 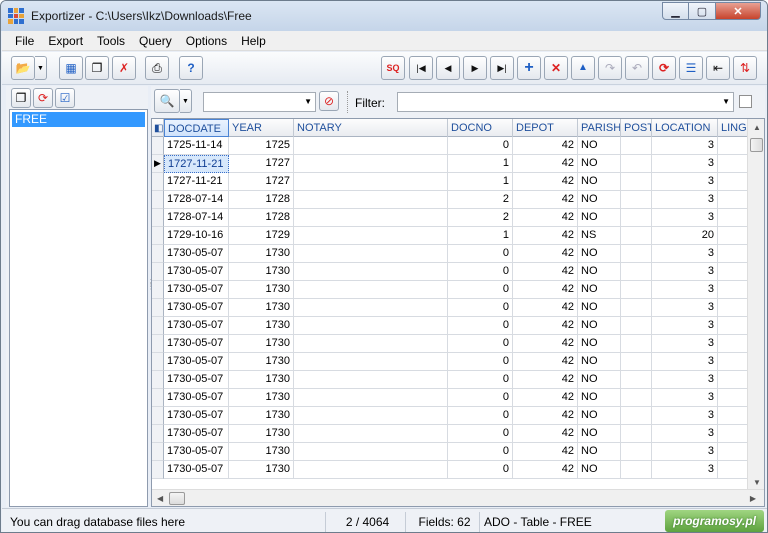 What do you see at coordinates (111, 41) in the screenshot?
I see `menu-tools: Tools` at bounding box center [111, 41].